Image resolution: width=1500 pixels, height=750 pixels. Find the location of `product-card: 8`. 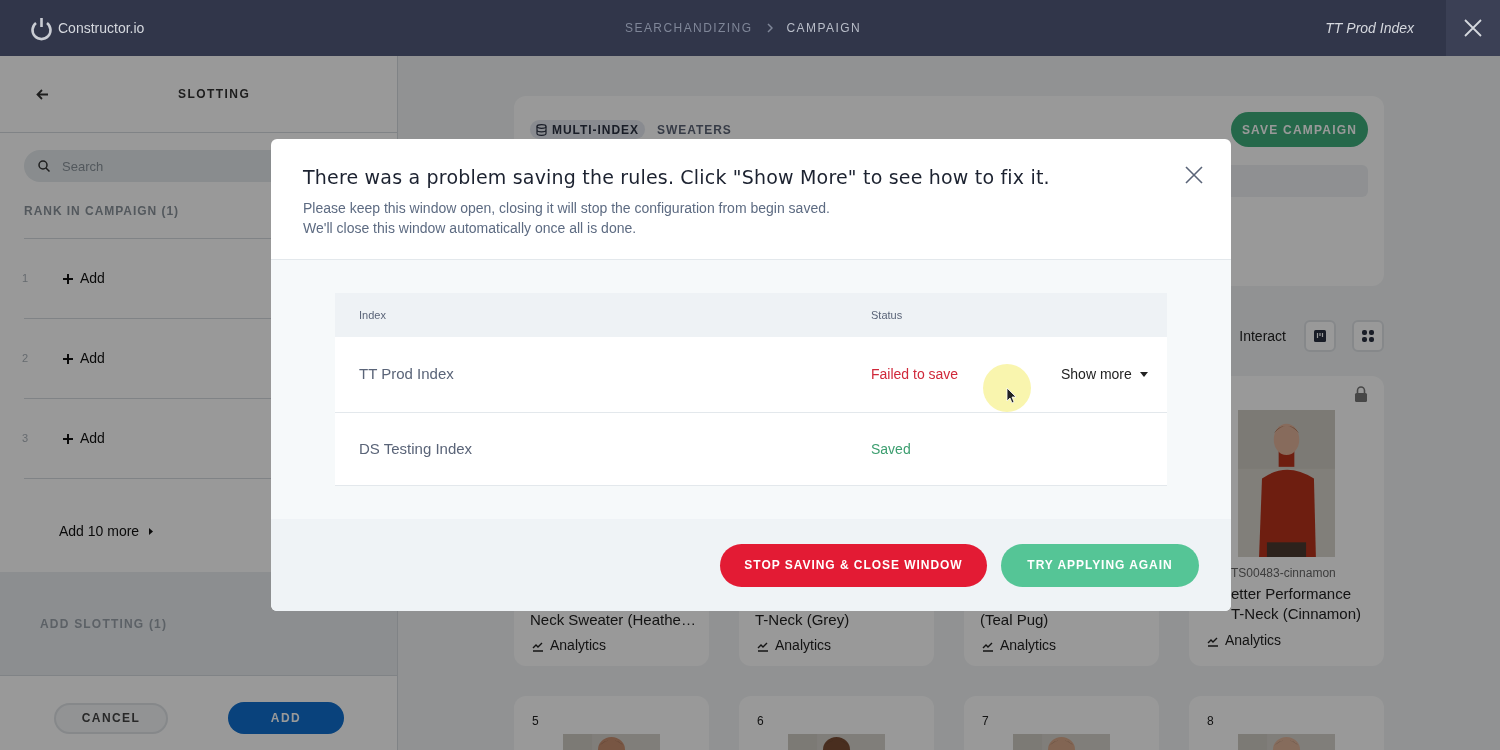

product-card: 8 is located at coordinates (1286, 723).